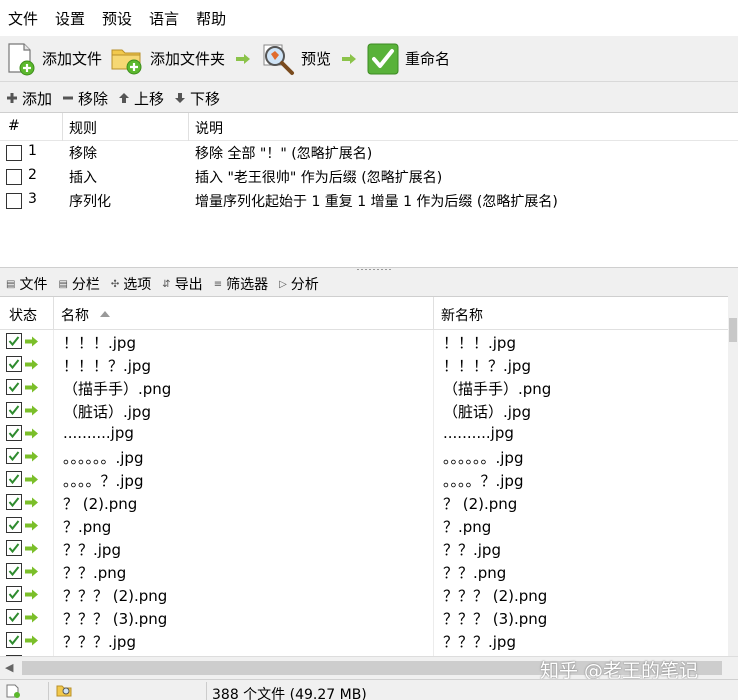  Describe the element at coordinates (85, 98) in the screenshot. I see `remove-rule-button: 移除` at that location.